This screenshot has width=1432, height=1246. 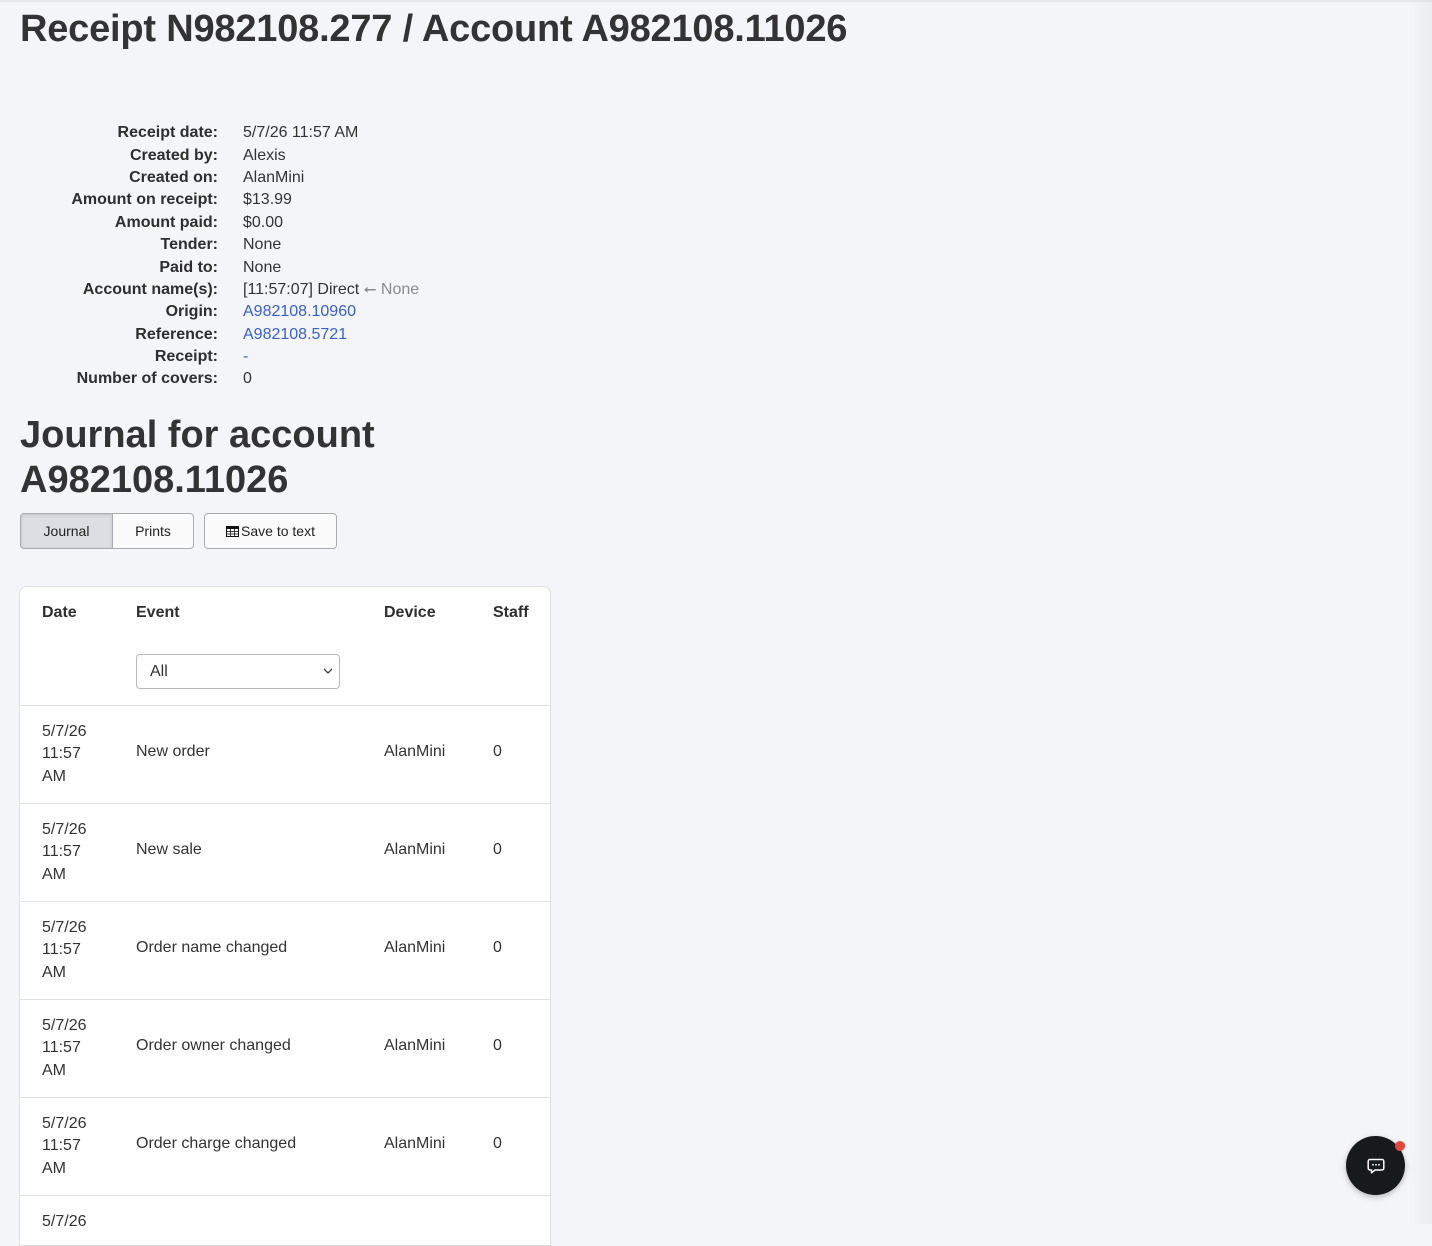 I want to click on top-border, so click(x=716, y=1).